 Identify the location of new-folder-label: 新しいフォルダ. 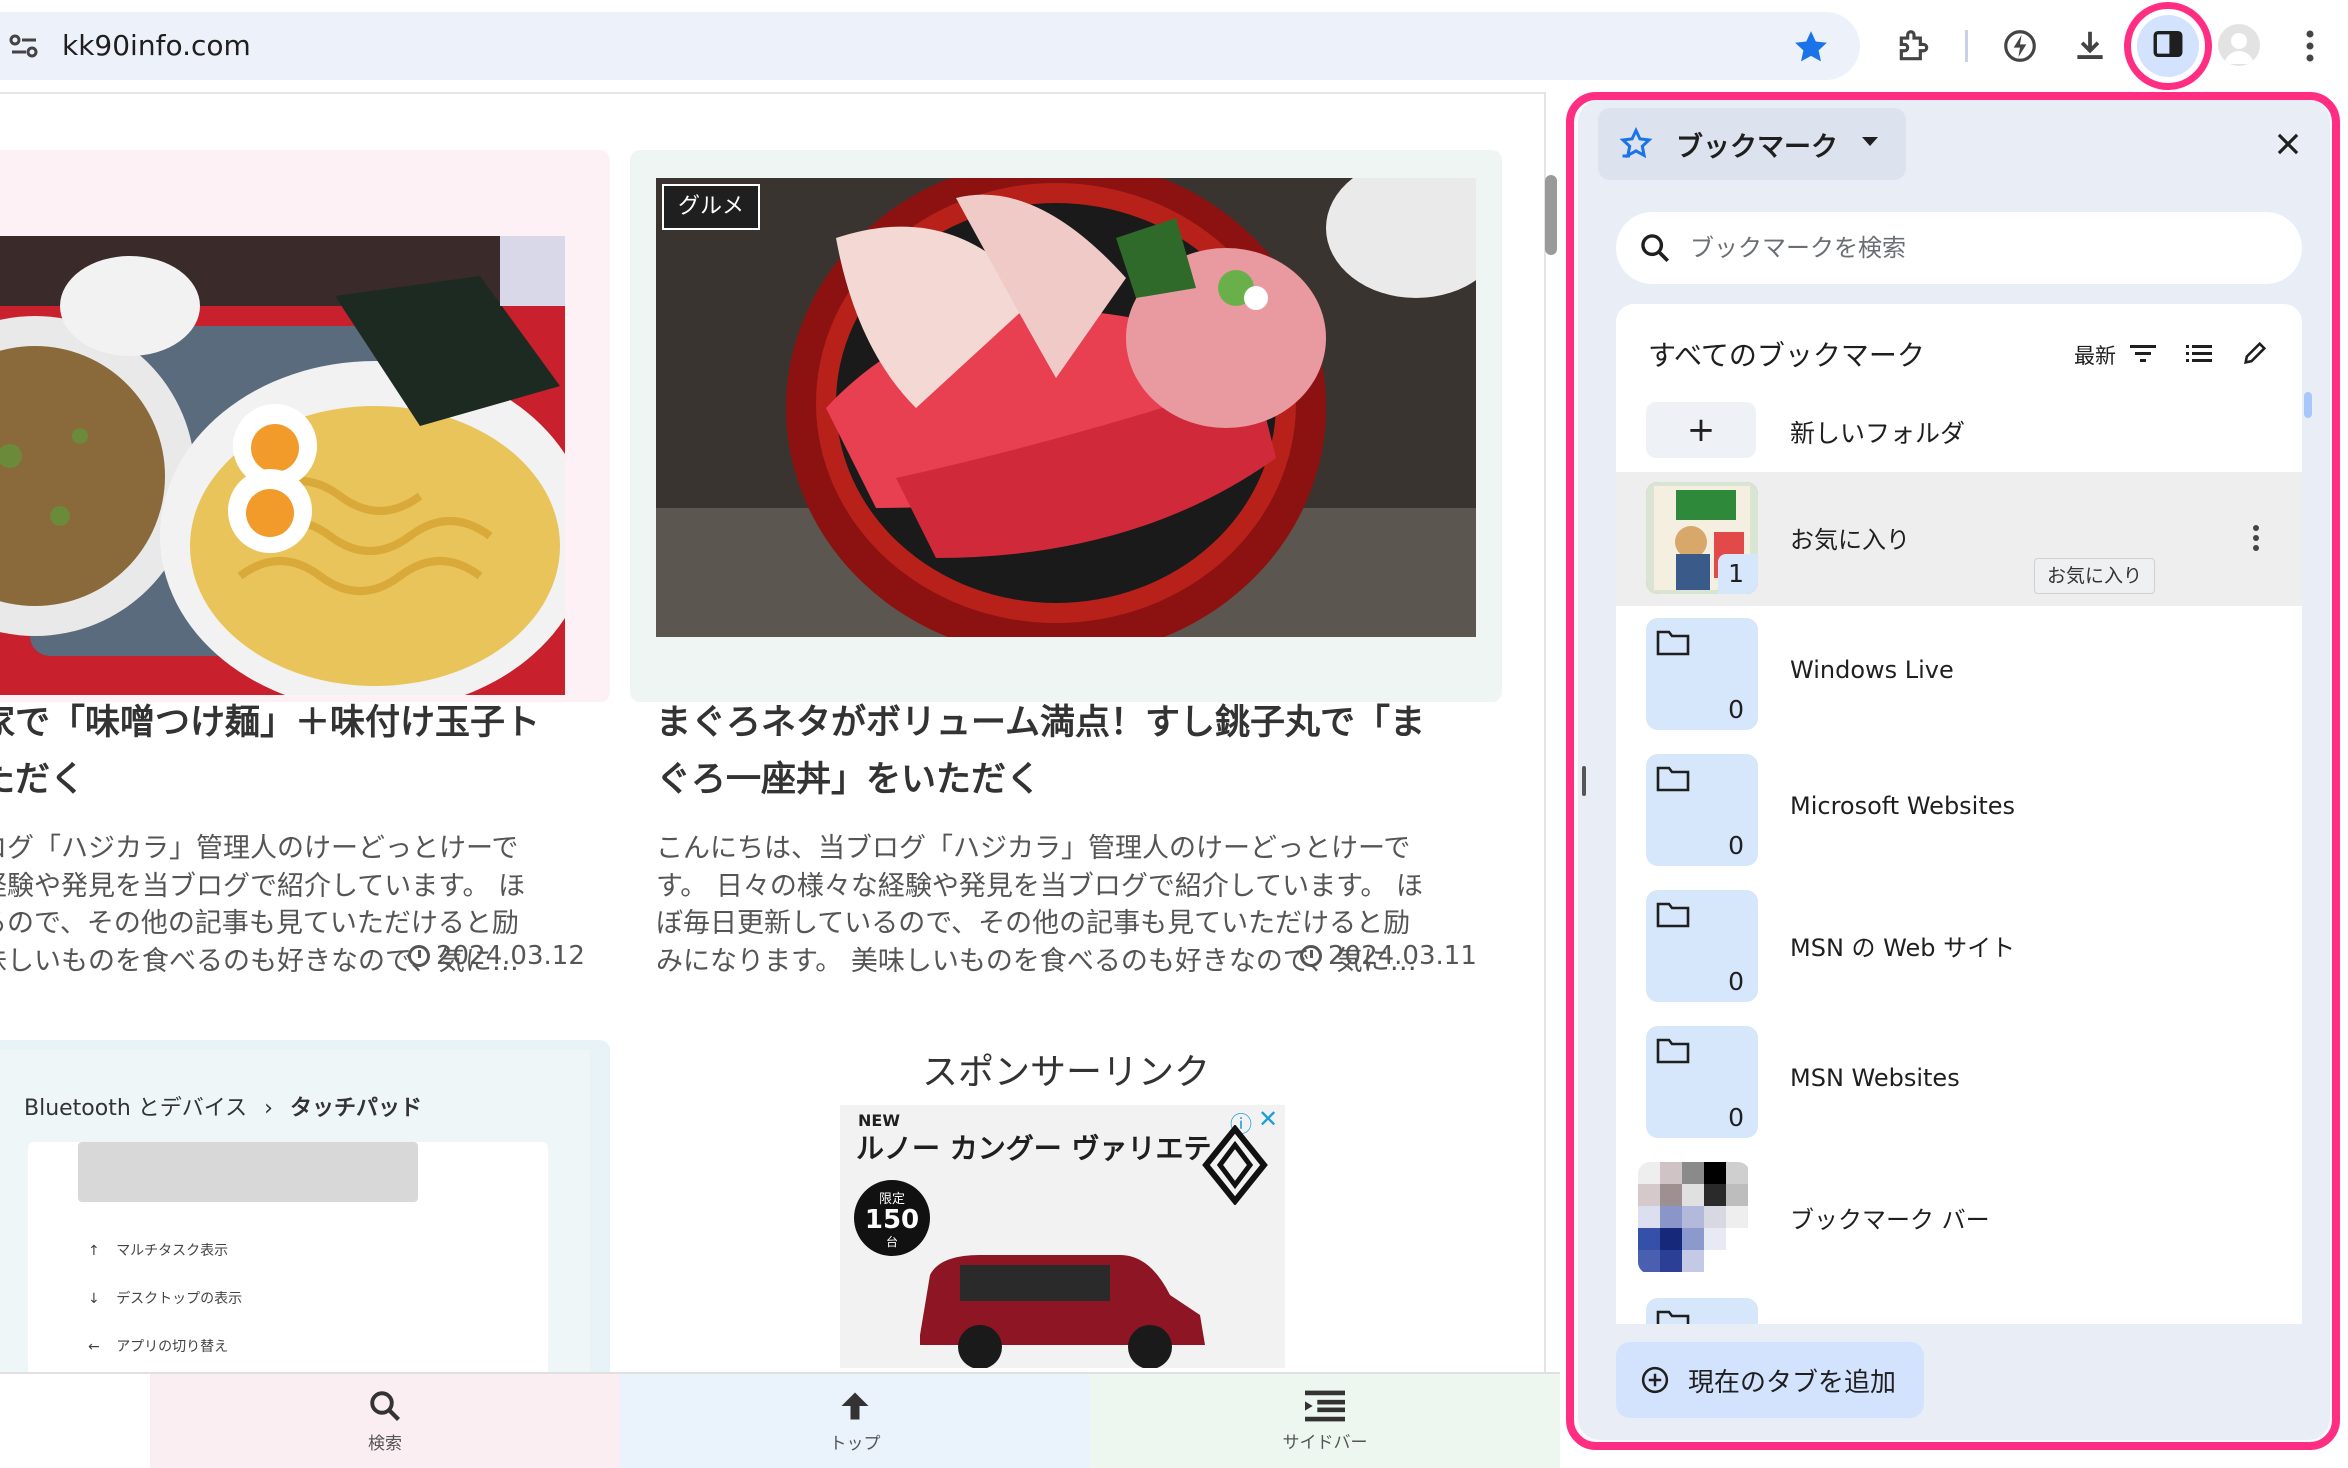
(1877, 432).